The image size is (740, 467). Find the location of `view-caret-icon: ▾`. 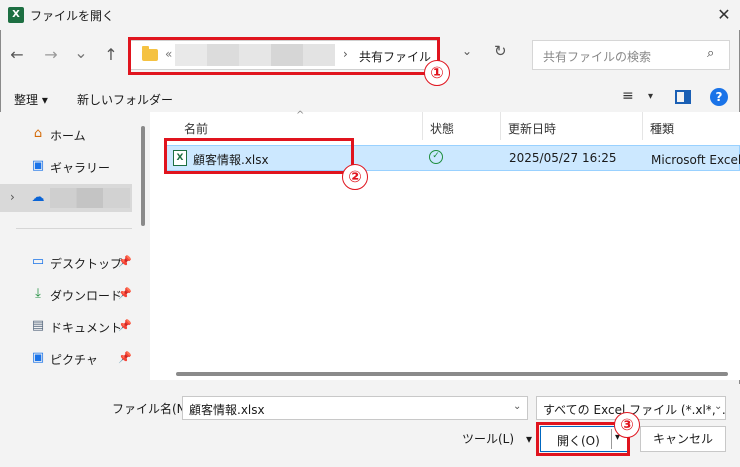

view-caret-icon: ▾ is located at coordinates (650, 96).